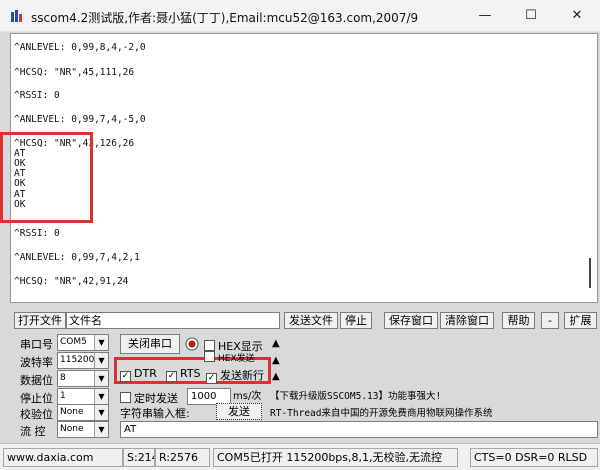 This screenshot has width=600, height=470. Describe the element at coordinates (71, 281) in the screenshot. I see `output-line: ^HCSQ: "NR",42,91,24` at that location.